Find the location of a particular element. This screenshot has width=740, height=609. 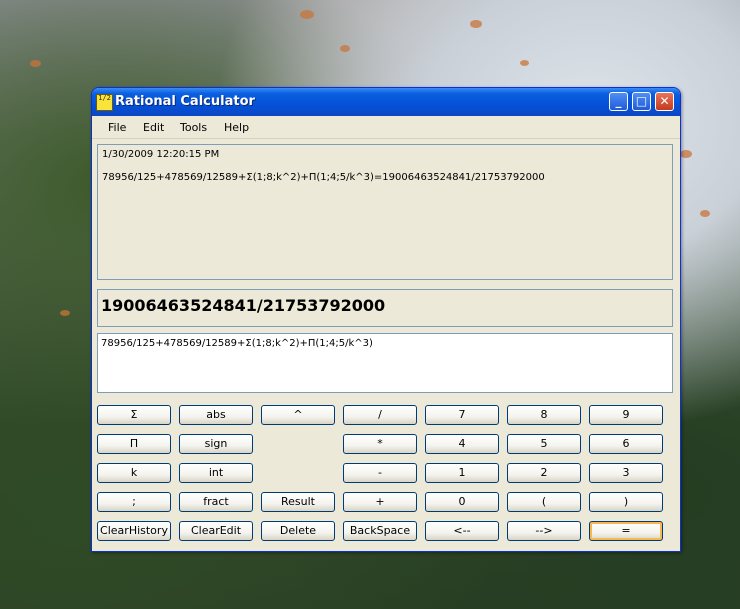

menu-bar: File Edit Tools Help is located at coordinates (386, 127).